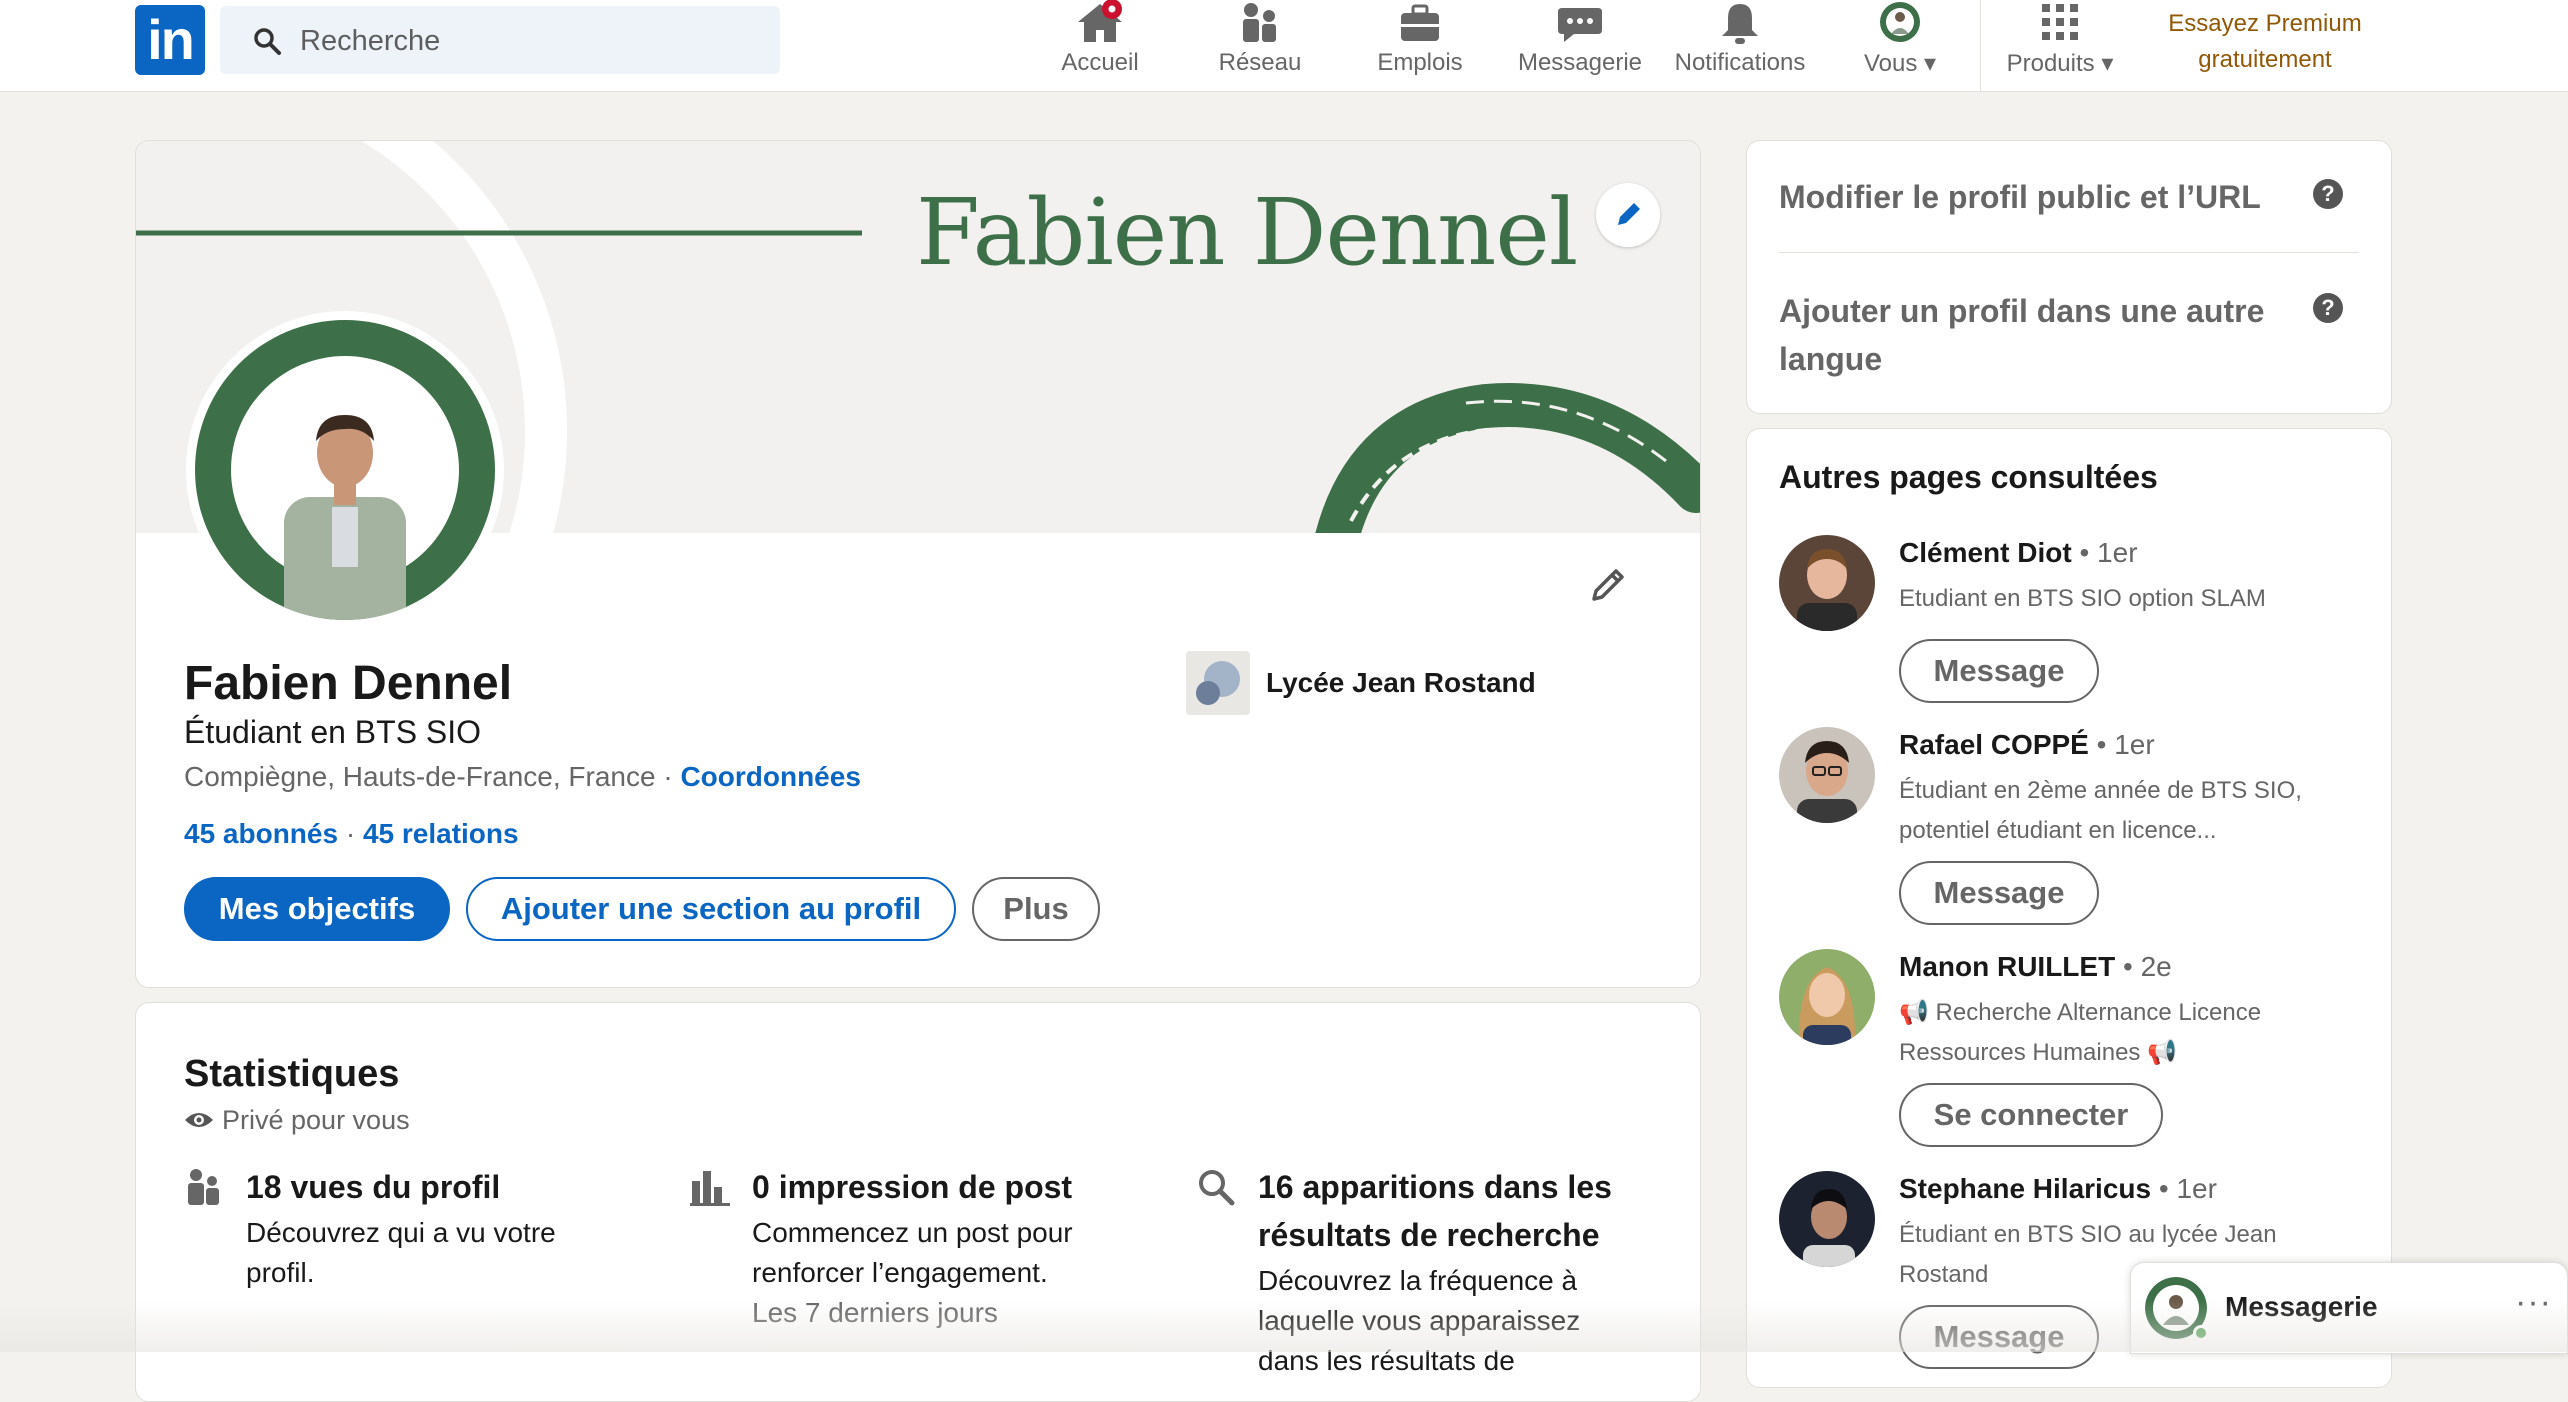 The width and height of the screenshot is (2568, 1402). I want to click on school-name: Lycée Jean Rostand, so click(1401, 682).